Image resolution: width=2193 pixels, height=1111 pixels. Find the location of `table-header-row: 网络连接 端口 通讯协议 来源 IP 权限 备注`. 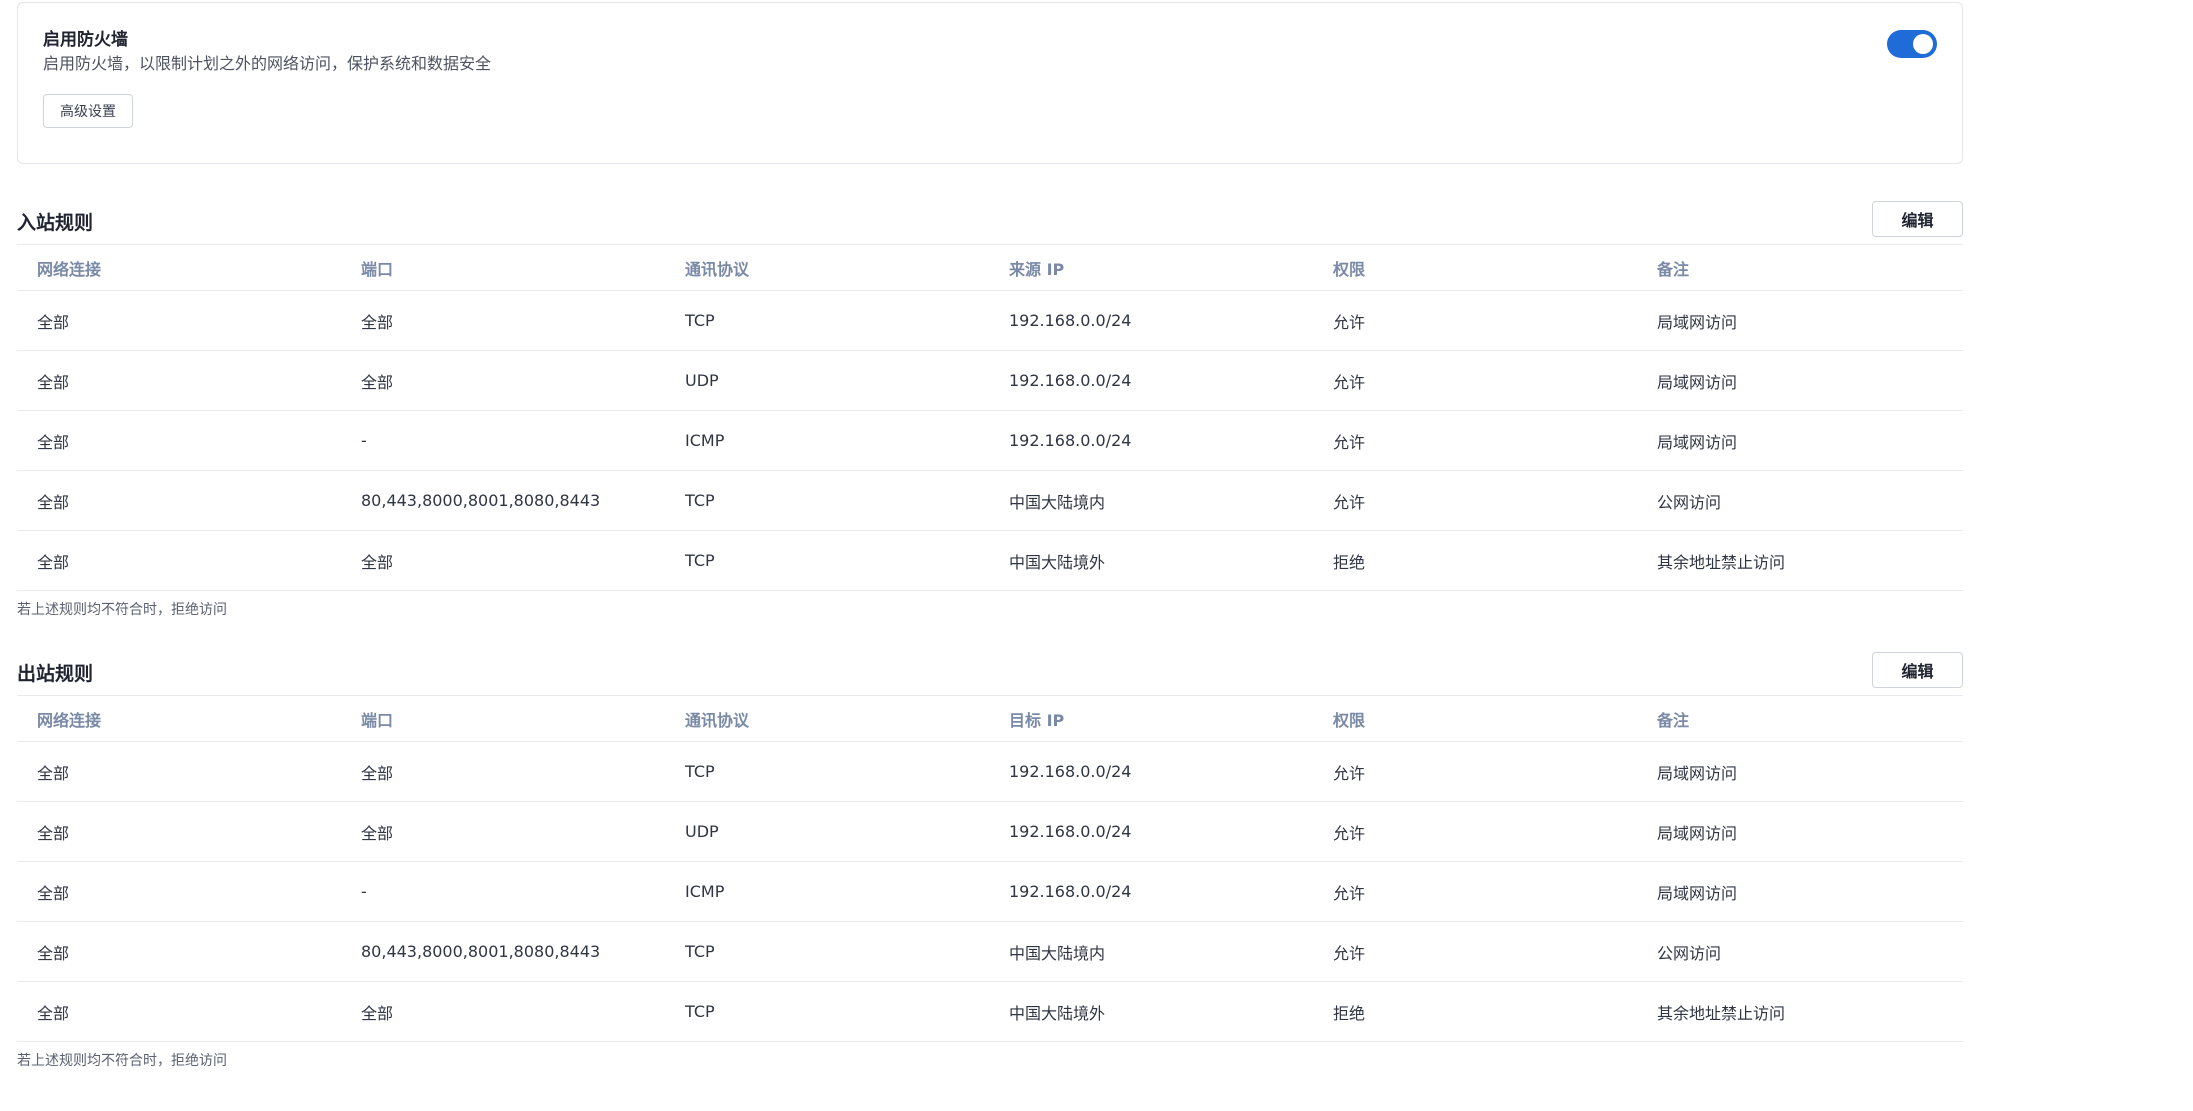

table-header-row: 网络连接 端口 通讯协议 来源 IP 权限 备注 is located at coordinates (990, 268).